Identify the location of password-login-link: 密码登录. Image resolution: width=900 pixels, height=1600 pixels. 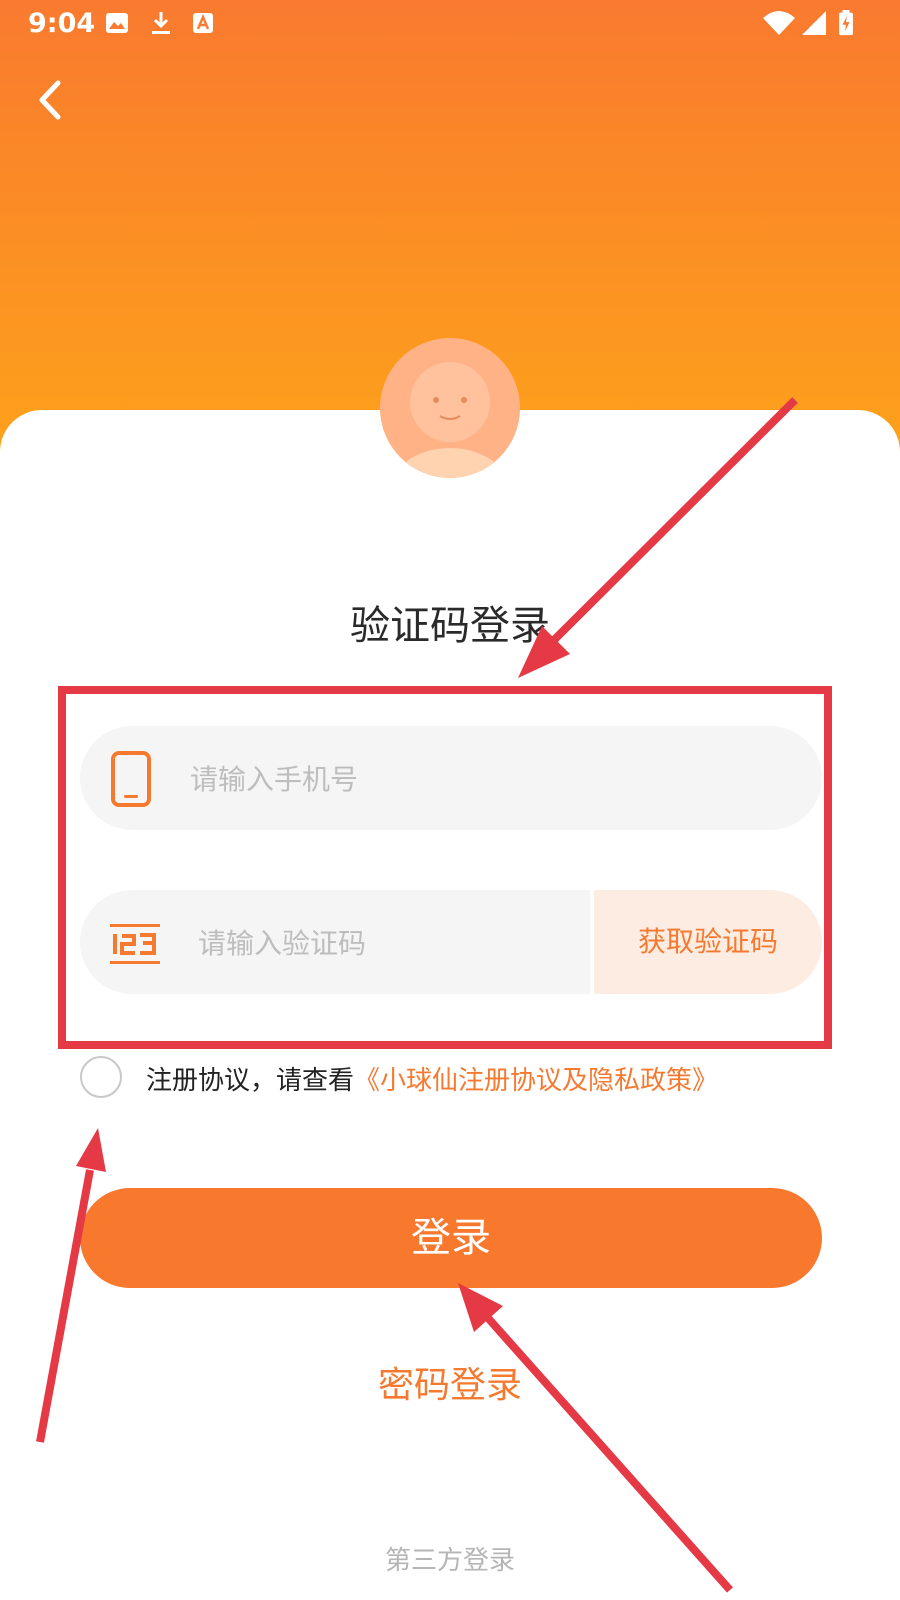
(450, 1382).